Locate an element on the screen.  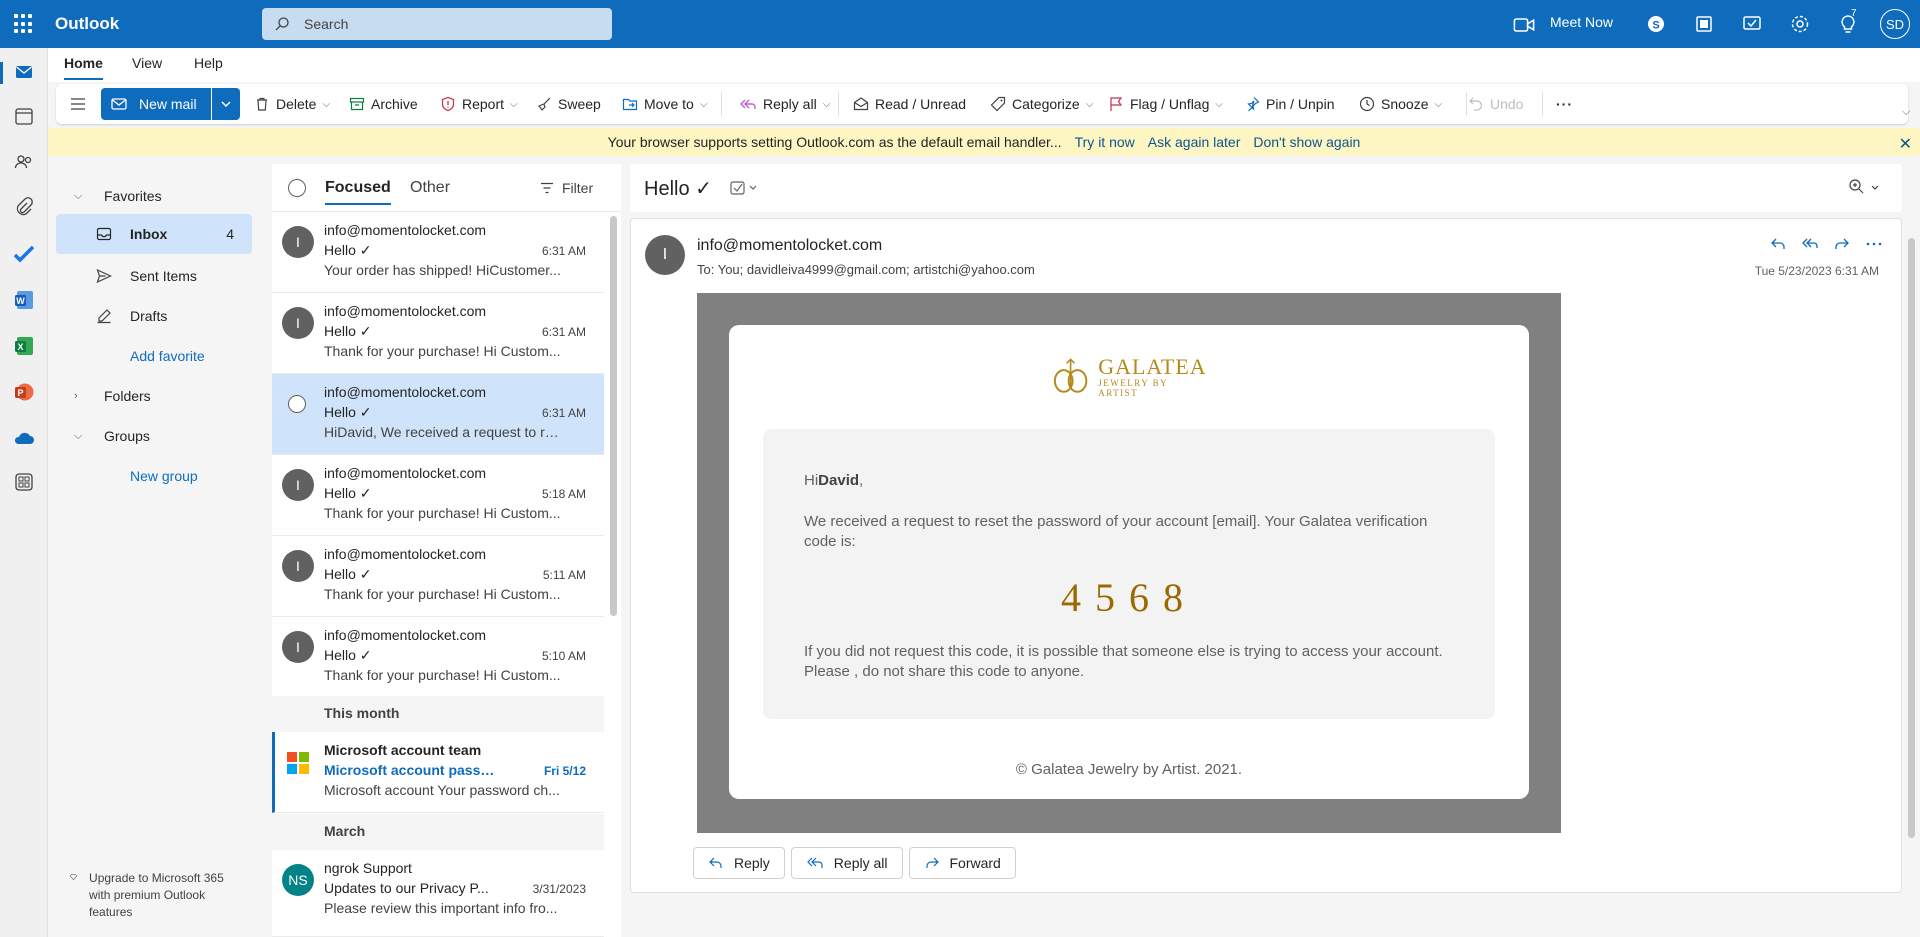
svg-text: X is located at coordinates (20, 347).